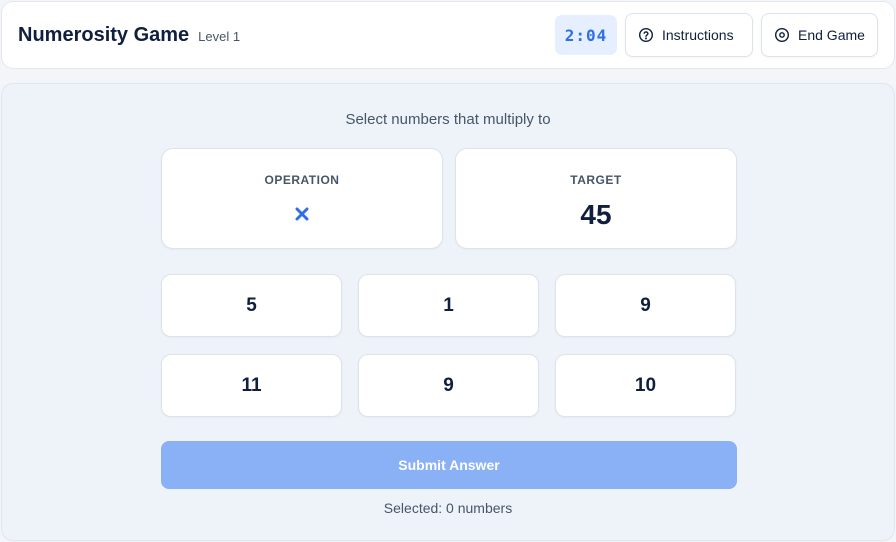 The height and width of the screenshot is (542, 896). I want to click on target-card: TARGET 45, so click(596, 198).